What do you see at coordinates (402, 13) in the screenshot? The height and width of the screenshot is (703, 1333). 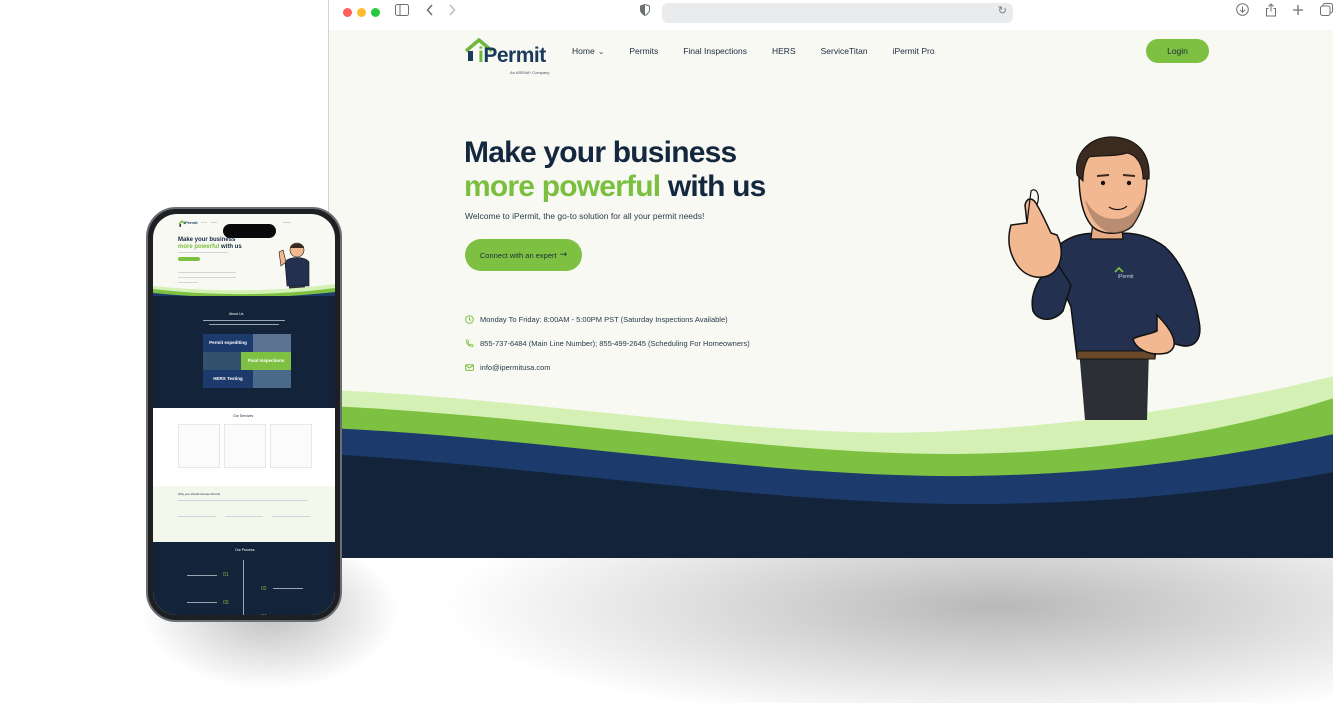 I see `sidebar-icon` at bounding box center [402, 13].